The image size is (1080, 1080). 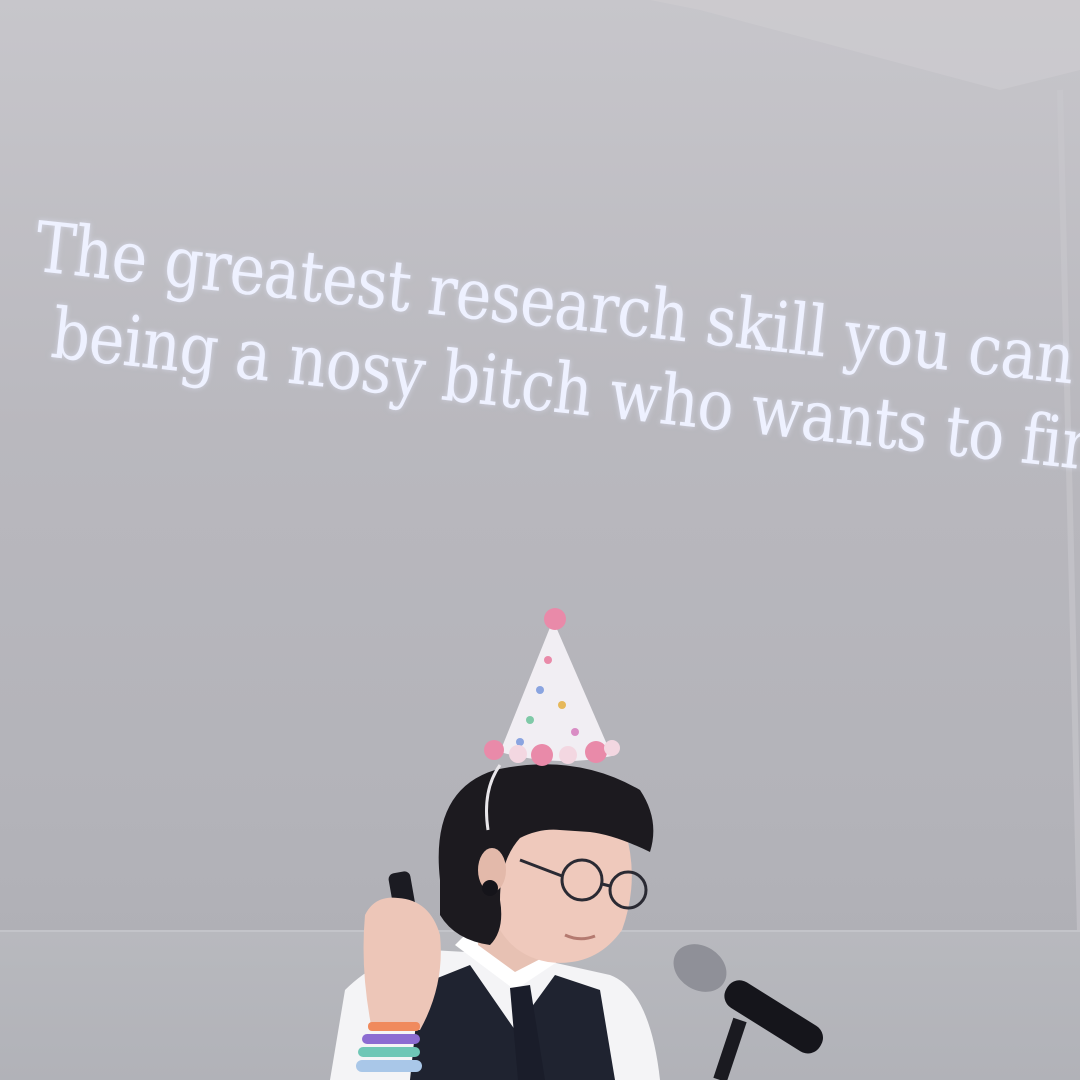 I want to click on pompom-top, so click(x=555, y=619).